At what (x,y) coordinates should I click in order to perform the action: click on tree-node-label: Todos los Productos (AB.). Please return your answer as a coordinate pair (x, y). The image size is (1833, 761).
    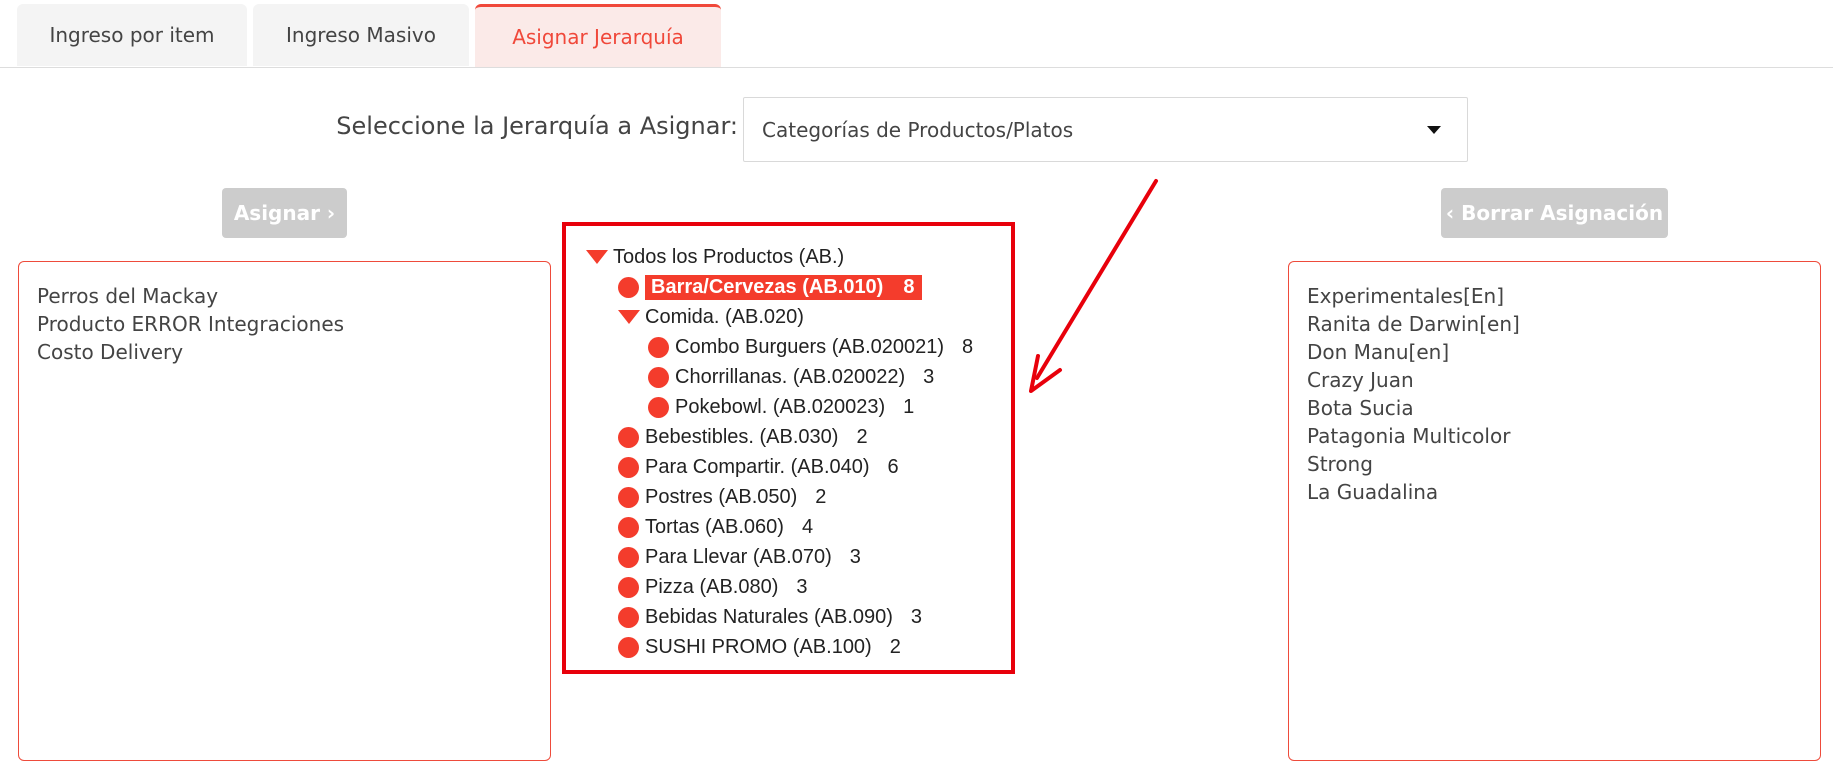
    Looking at the image, I should click on (729, 256).